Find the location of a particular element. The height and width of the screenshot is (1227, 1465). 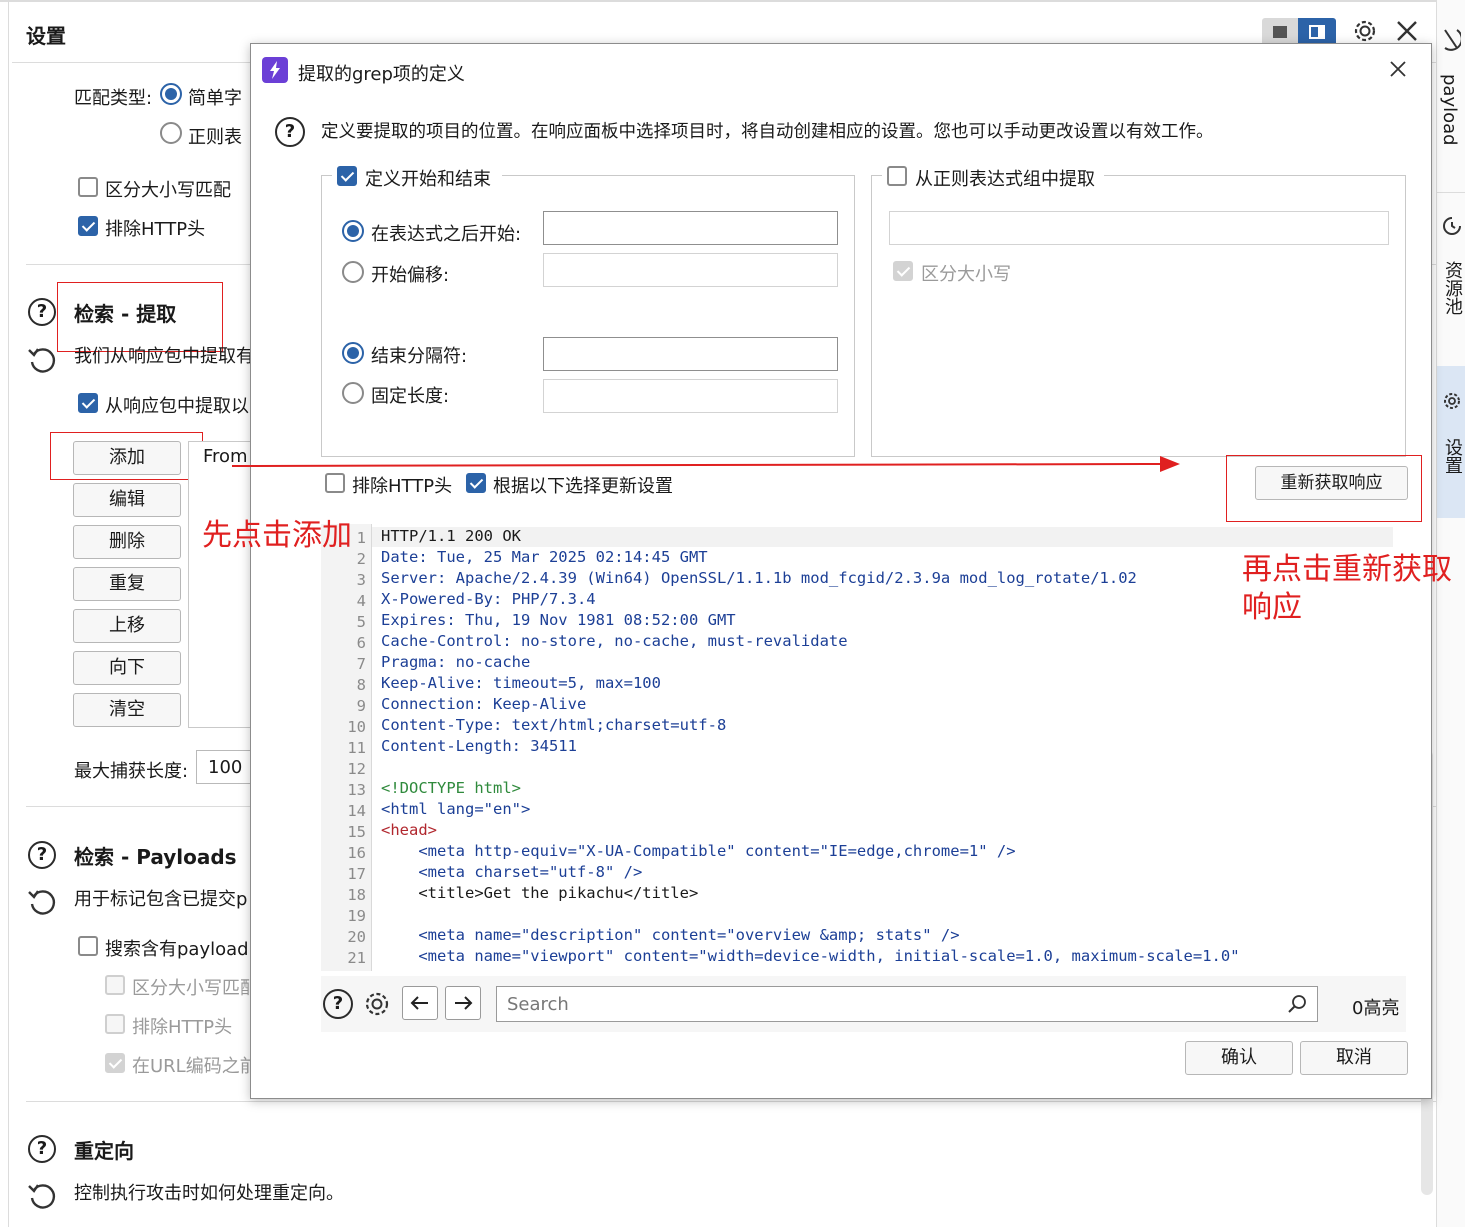

clear-button: 清空 is located at coordinates (127, 710).